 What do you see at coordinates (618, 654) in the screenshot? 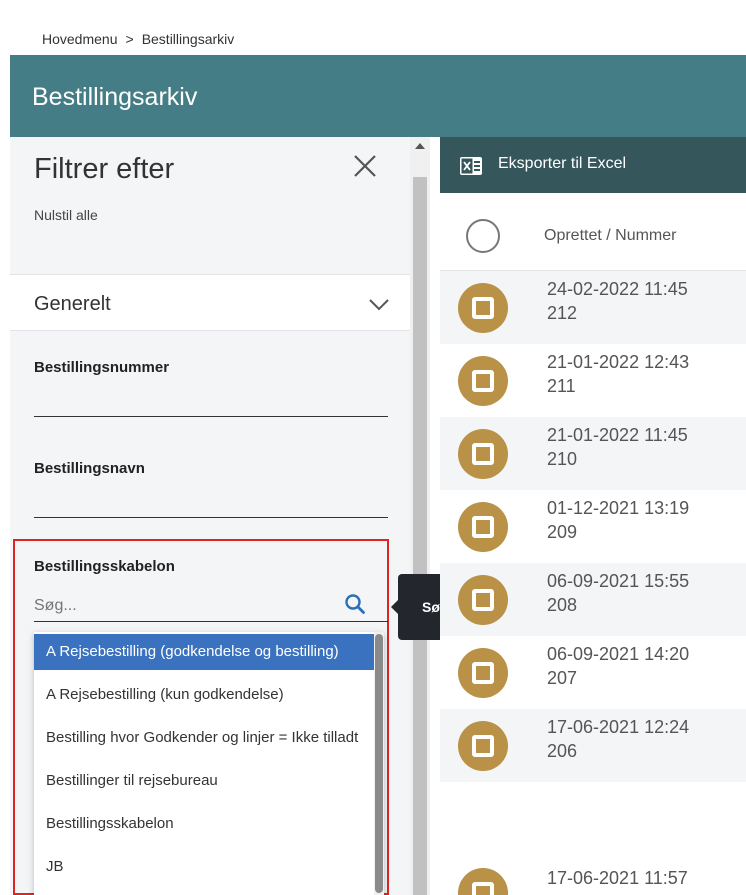
I see `row-date: 06-09-2021 14:20` at bounding box center [618, 654].